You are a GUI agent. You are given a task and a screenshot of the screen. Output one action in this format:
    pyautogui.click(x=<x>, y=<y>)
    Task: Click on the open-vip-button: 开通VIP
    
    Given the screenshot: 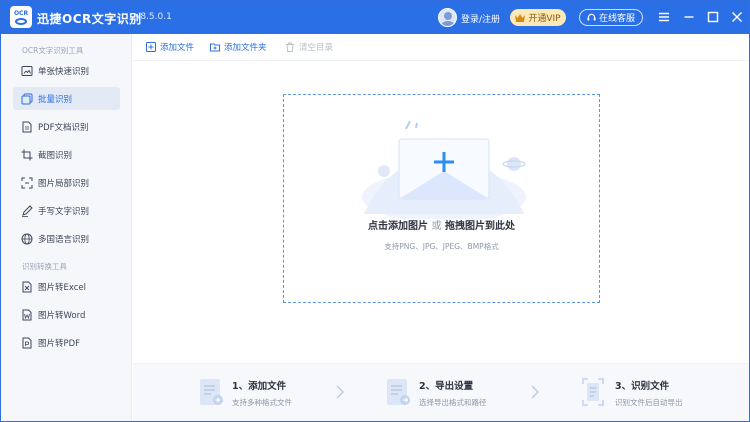 What is the action you would take?
    pyautogui.click(x=538, y=17)
    